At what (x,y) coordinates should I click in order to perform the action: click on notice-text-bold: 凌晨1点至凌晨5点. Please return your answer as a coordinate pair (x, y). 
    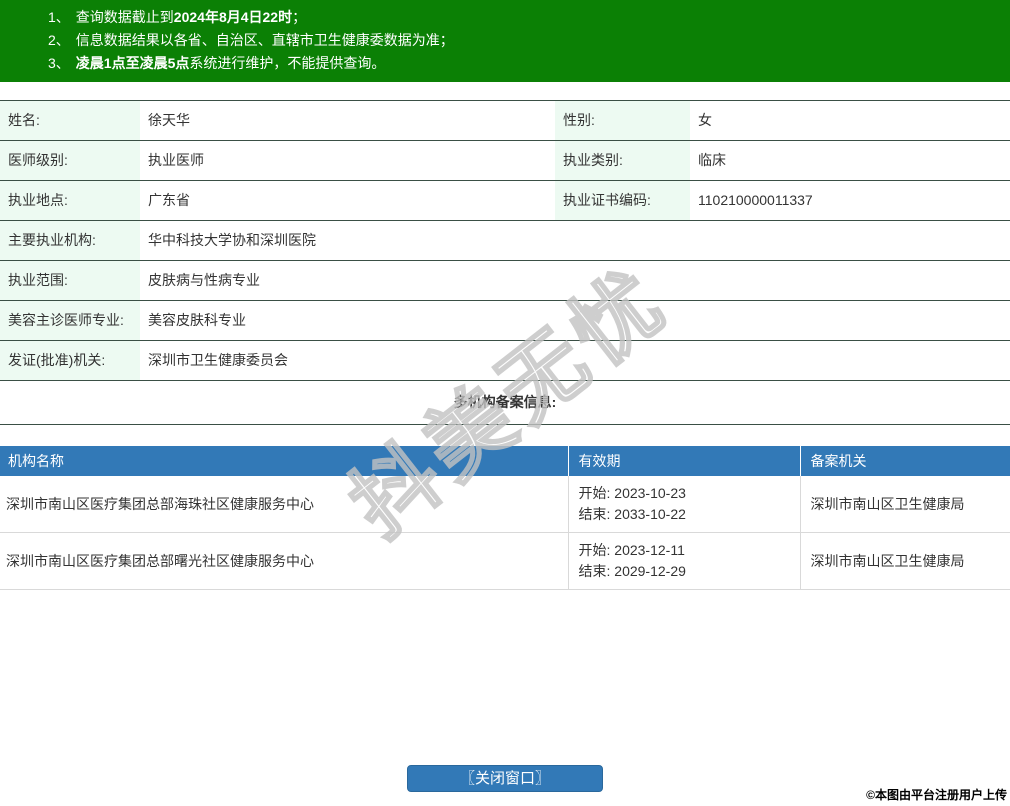
    Looking at the image, I should click on (132, 63).